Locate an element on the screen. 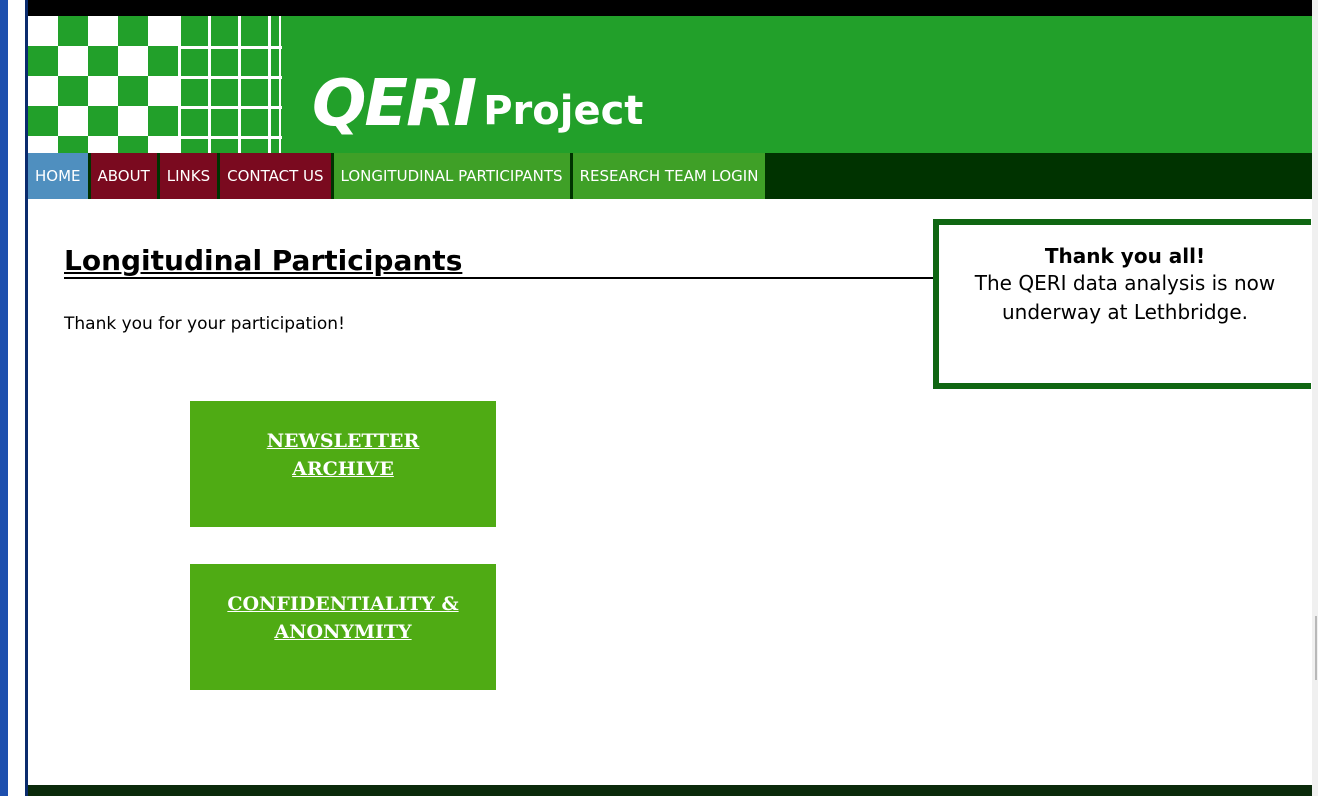 The image size is (1318, 796). confidentiality-anonymity-link: CONFIDENTIALITY & ANONYMITY is located at coordinates (343, 618).